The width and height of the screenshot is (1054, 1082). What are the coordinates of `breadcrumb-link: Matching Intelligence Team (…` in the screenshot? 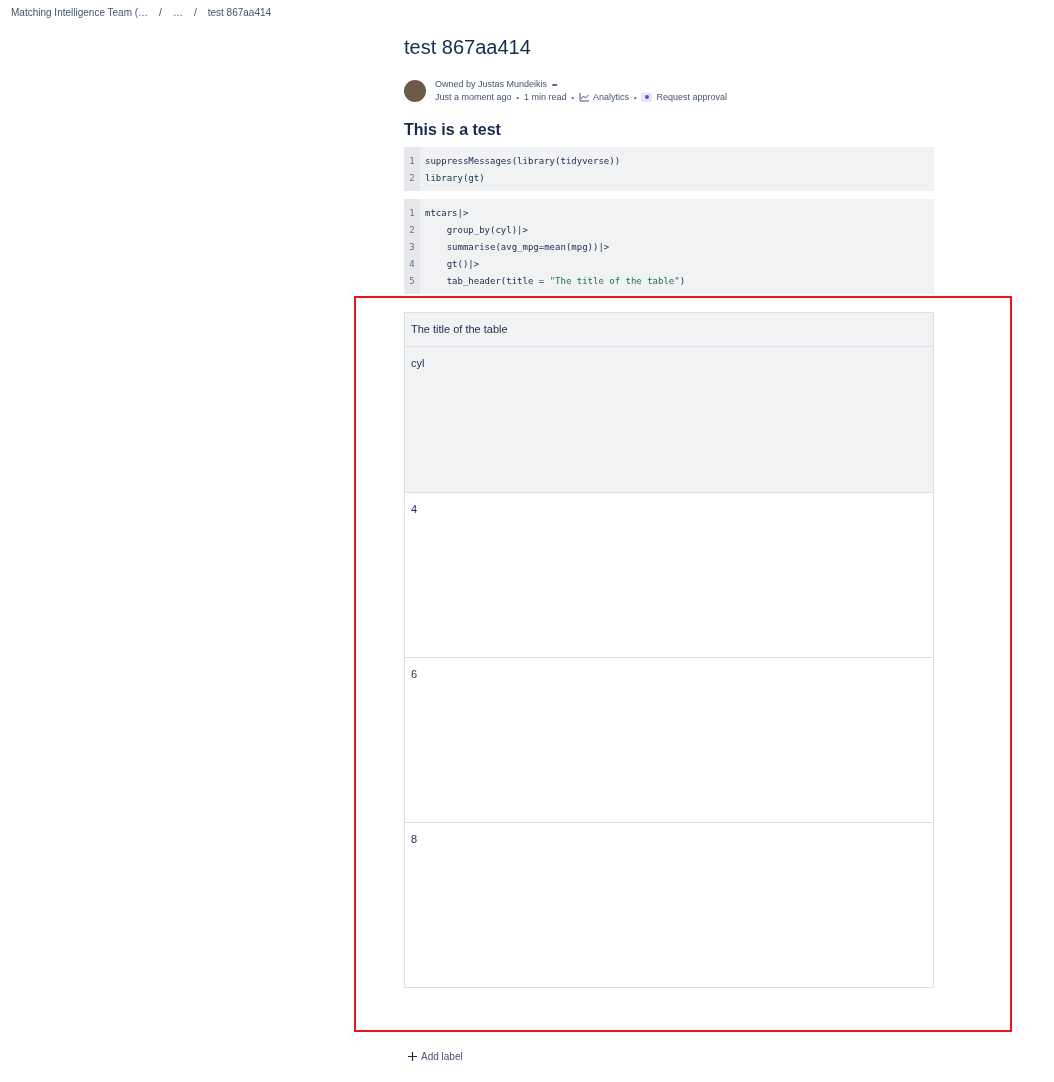 It's located at (80, 12).